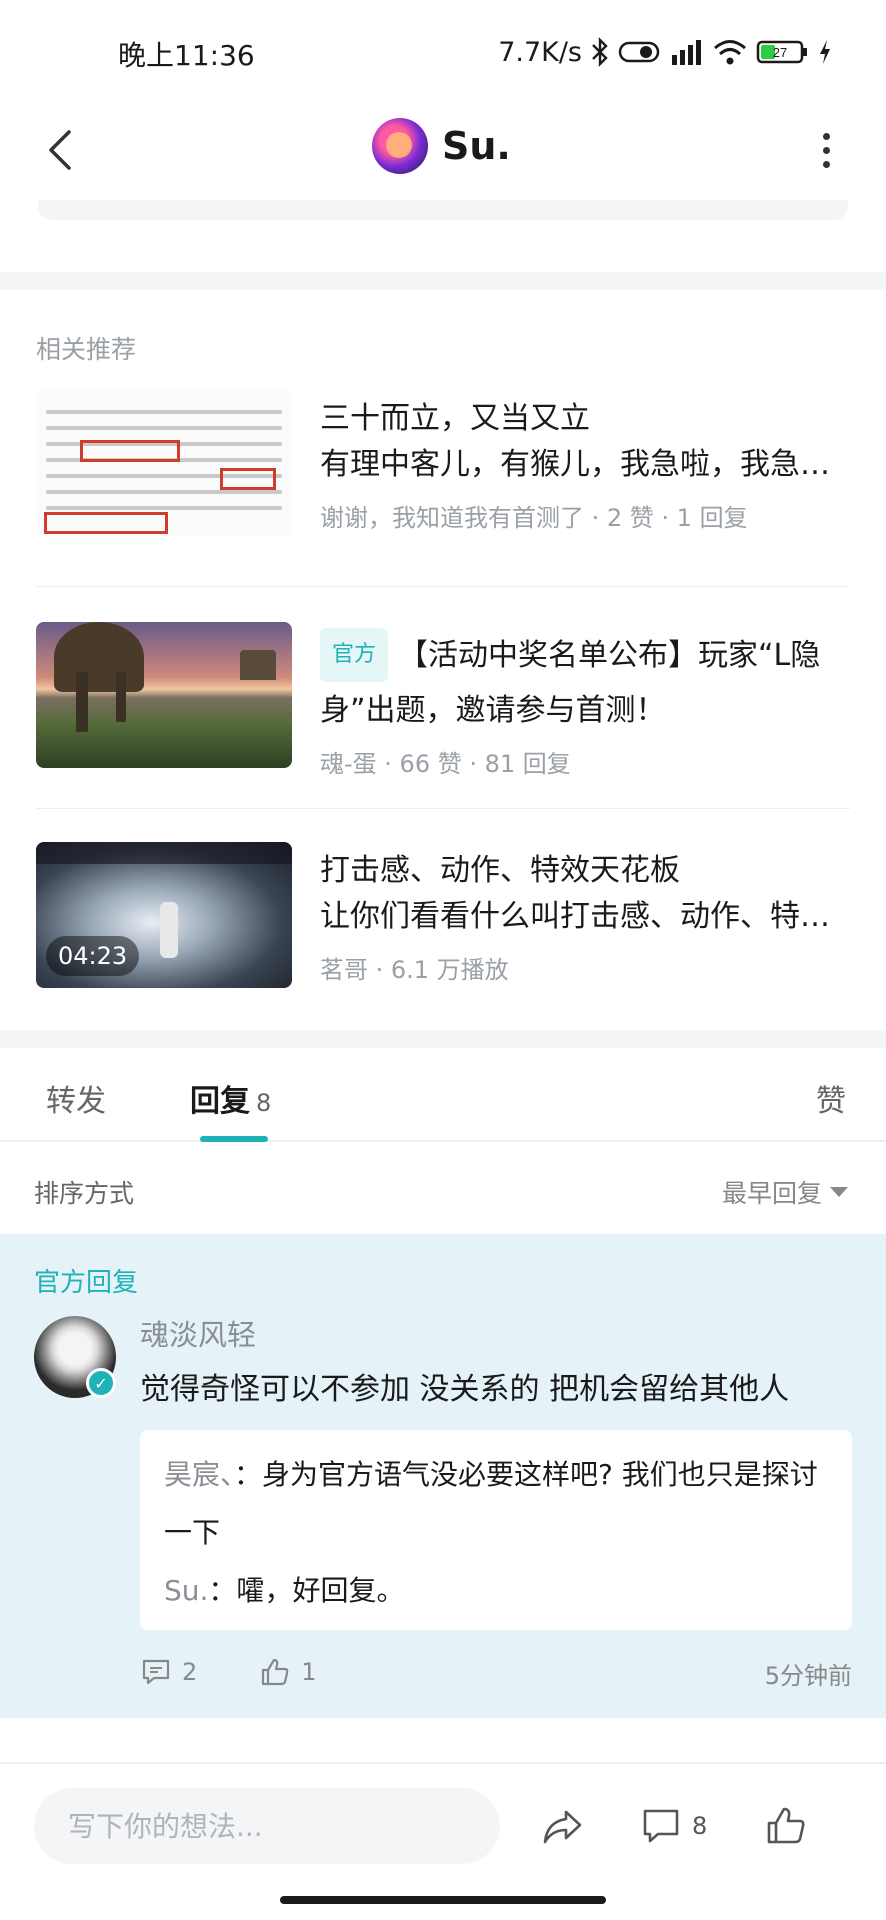 The height and width of the screenshot is (1920, 886). Describe the element at coordinates (99, 657) in the screenshot. I see `tree-shape` at that location.